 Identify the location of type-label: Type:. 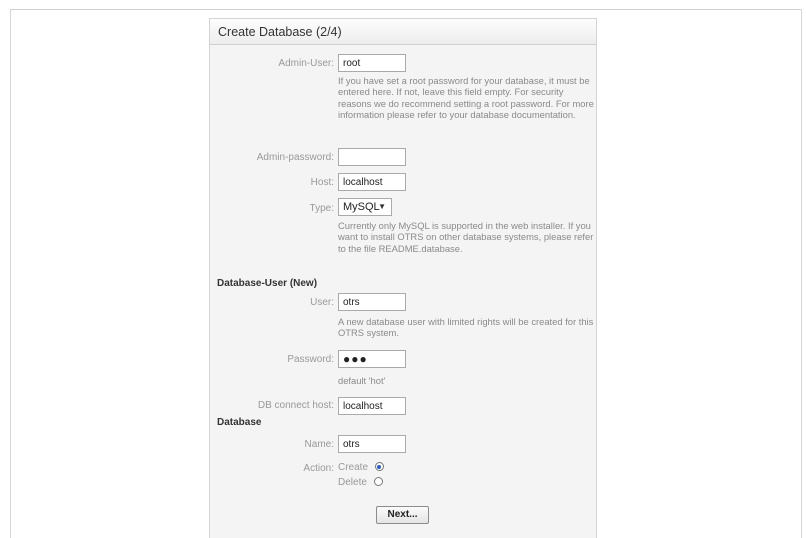
(321, 208).